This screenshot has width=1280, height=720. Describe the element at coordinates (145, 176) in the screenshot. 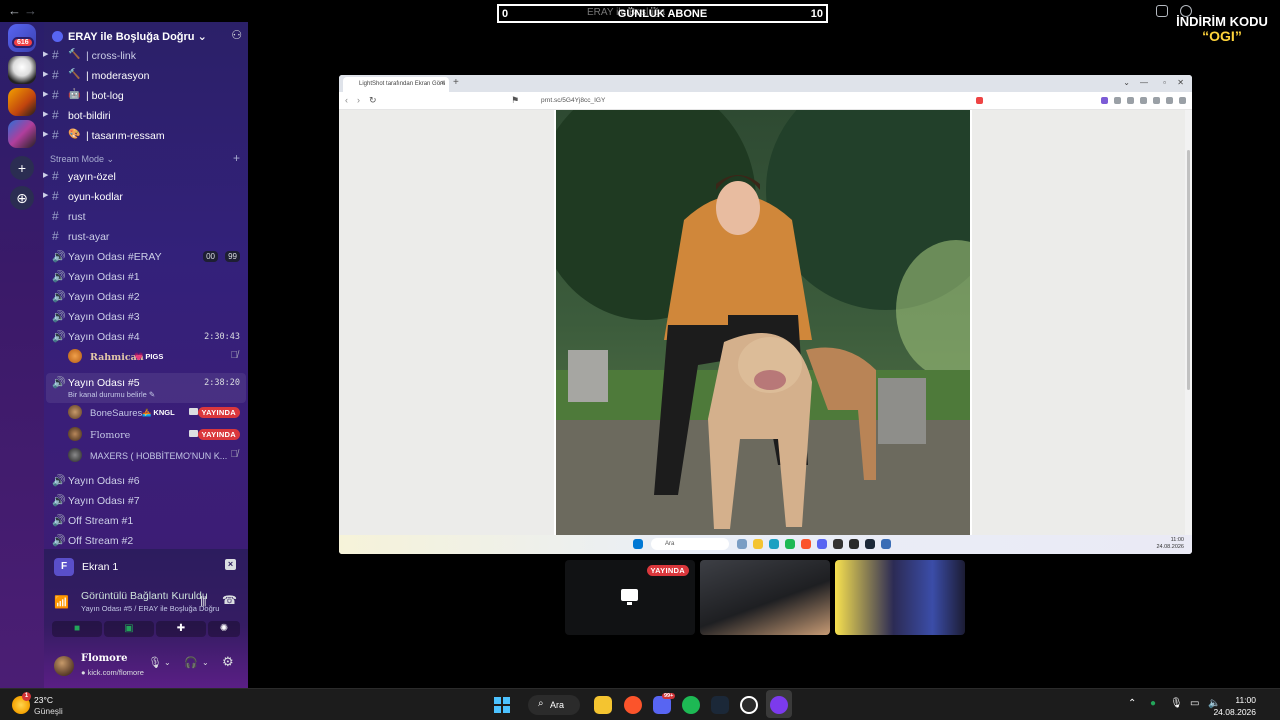

I see `channel-yayin-ozel: ▶ # yayın-özel` at that location.